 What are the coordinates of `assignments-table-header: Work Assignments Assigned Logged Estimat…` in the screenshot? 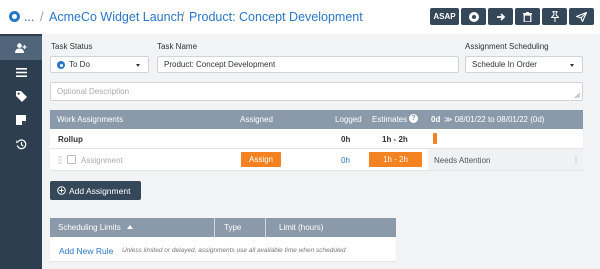 It's located at (316, 119).